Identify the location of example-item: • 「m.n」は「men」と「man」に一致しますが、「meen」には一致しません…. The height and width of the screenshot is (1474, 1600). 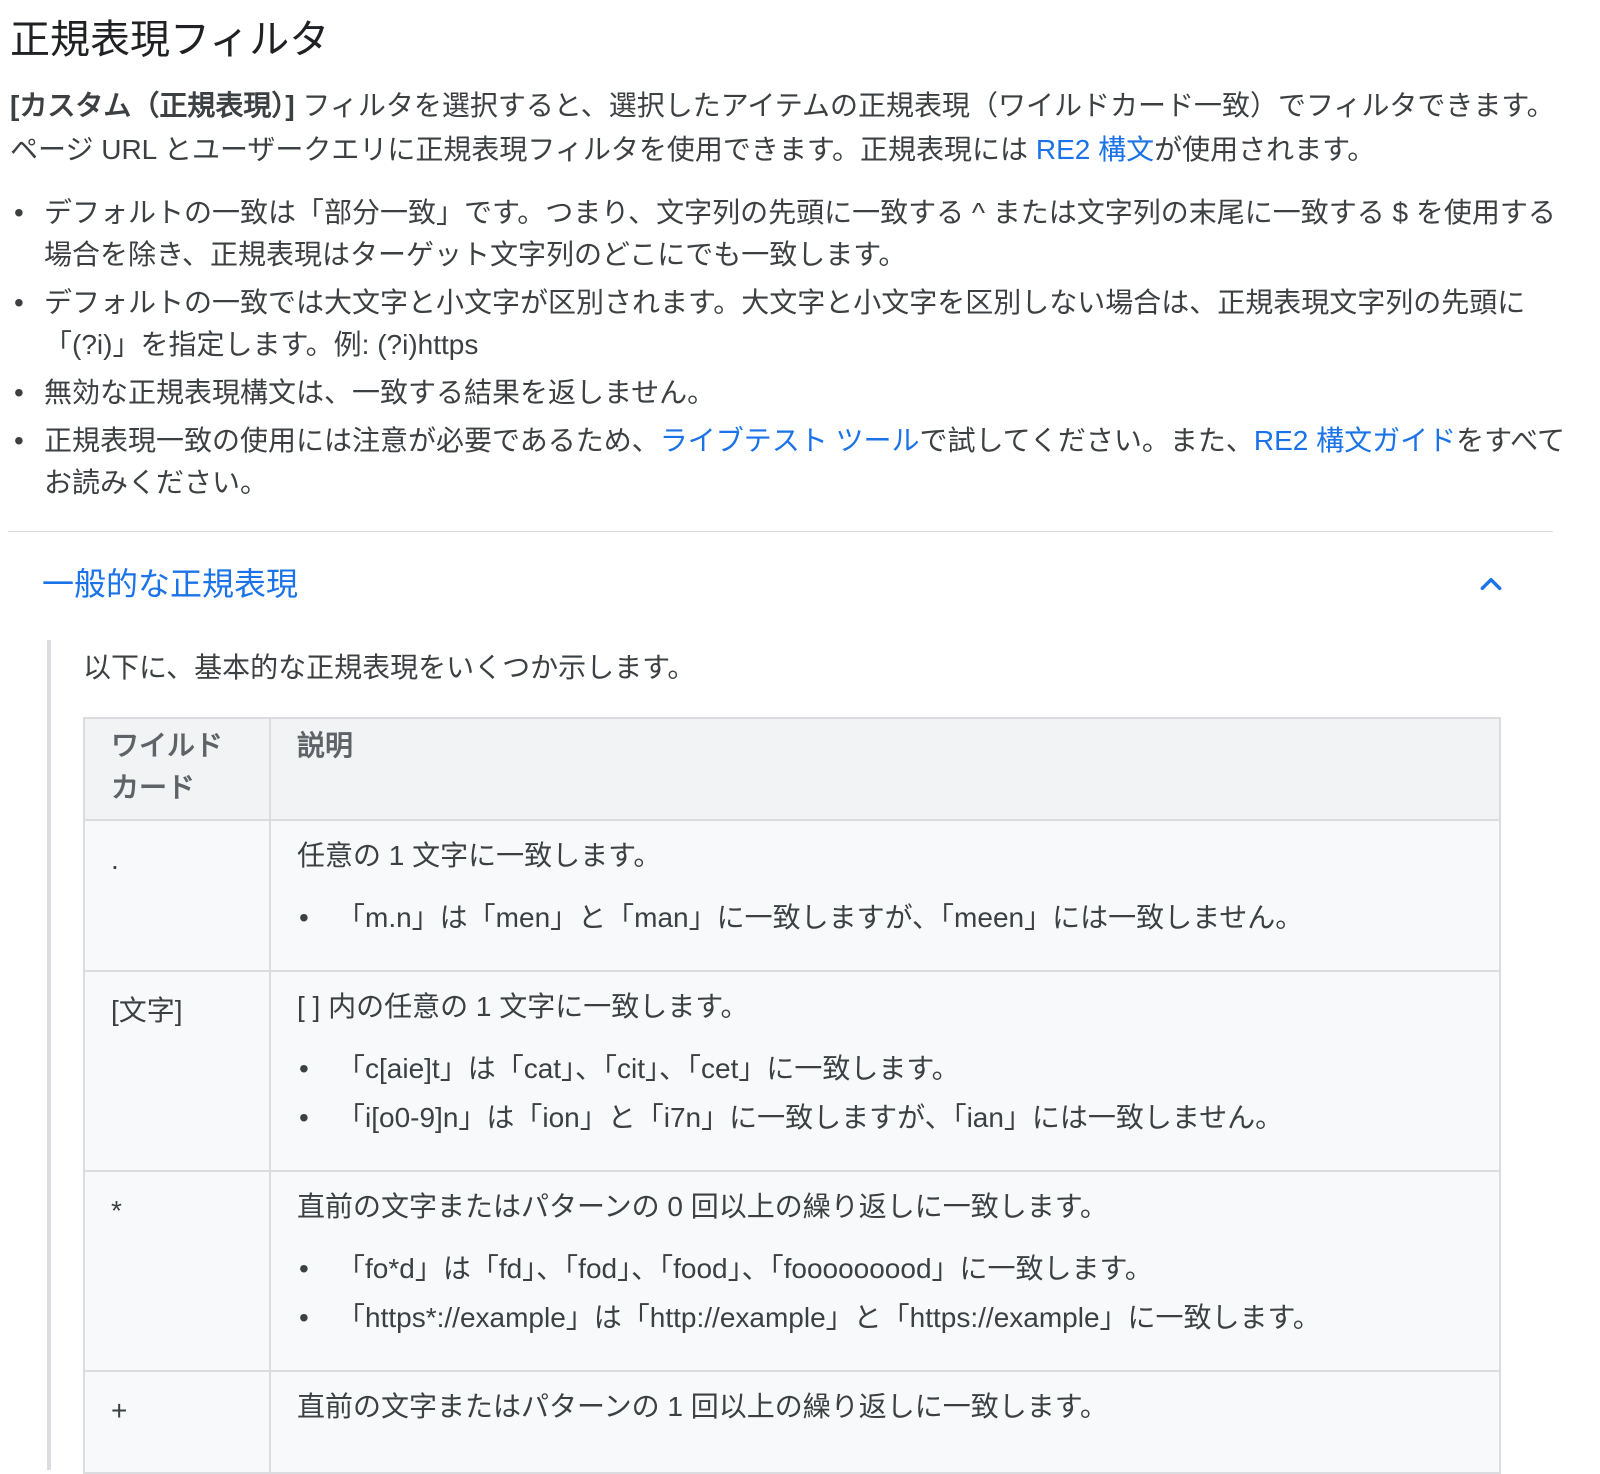
(886, 918).